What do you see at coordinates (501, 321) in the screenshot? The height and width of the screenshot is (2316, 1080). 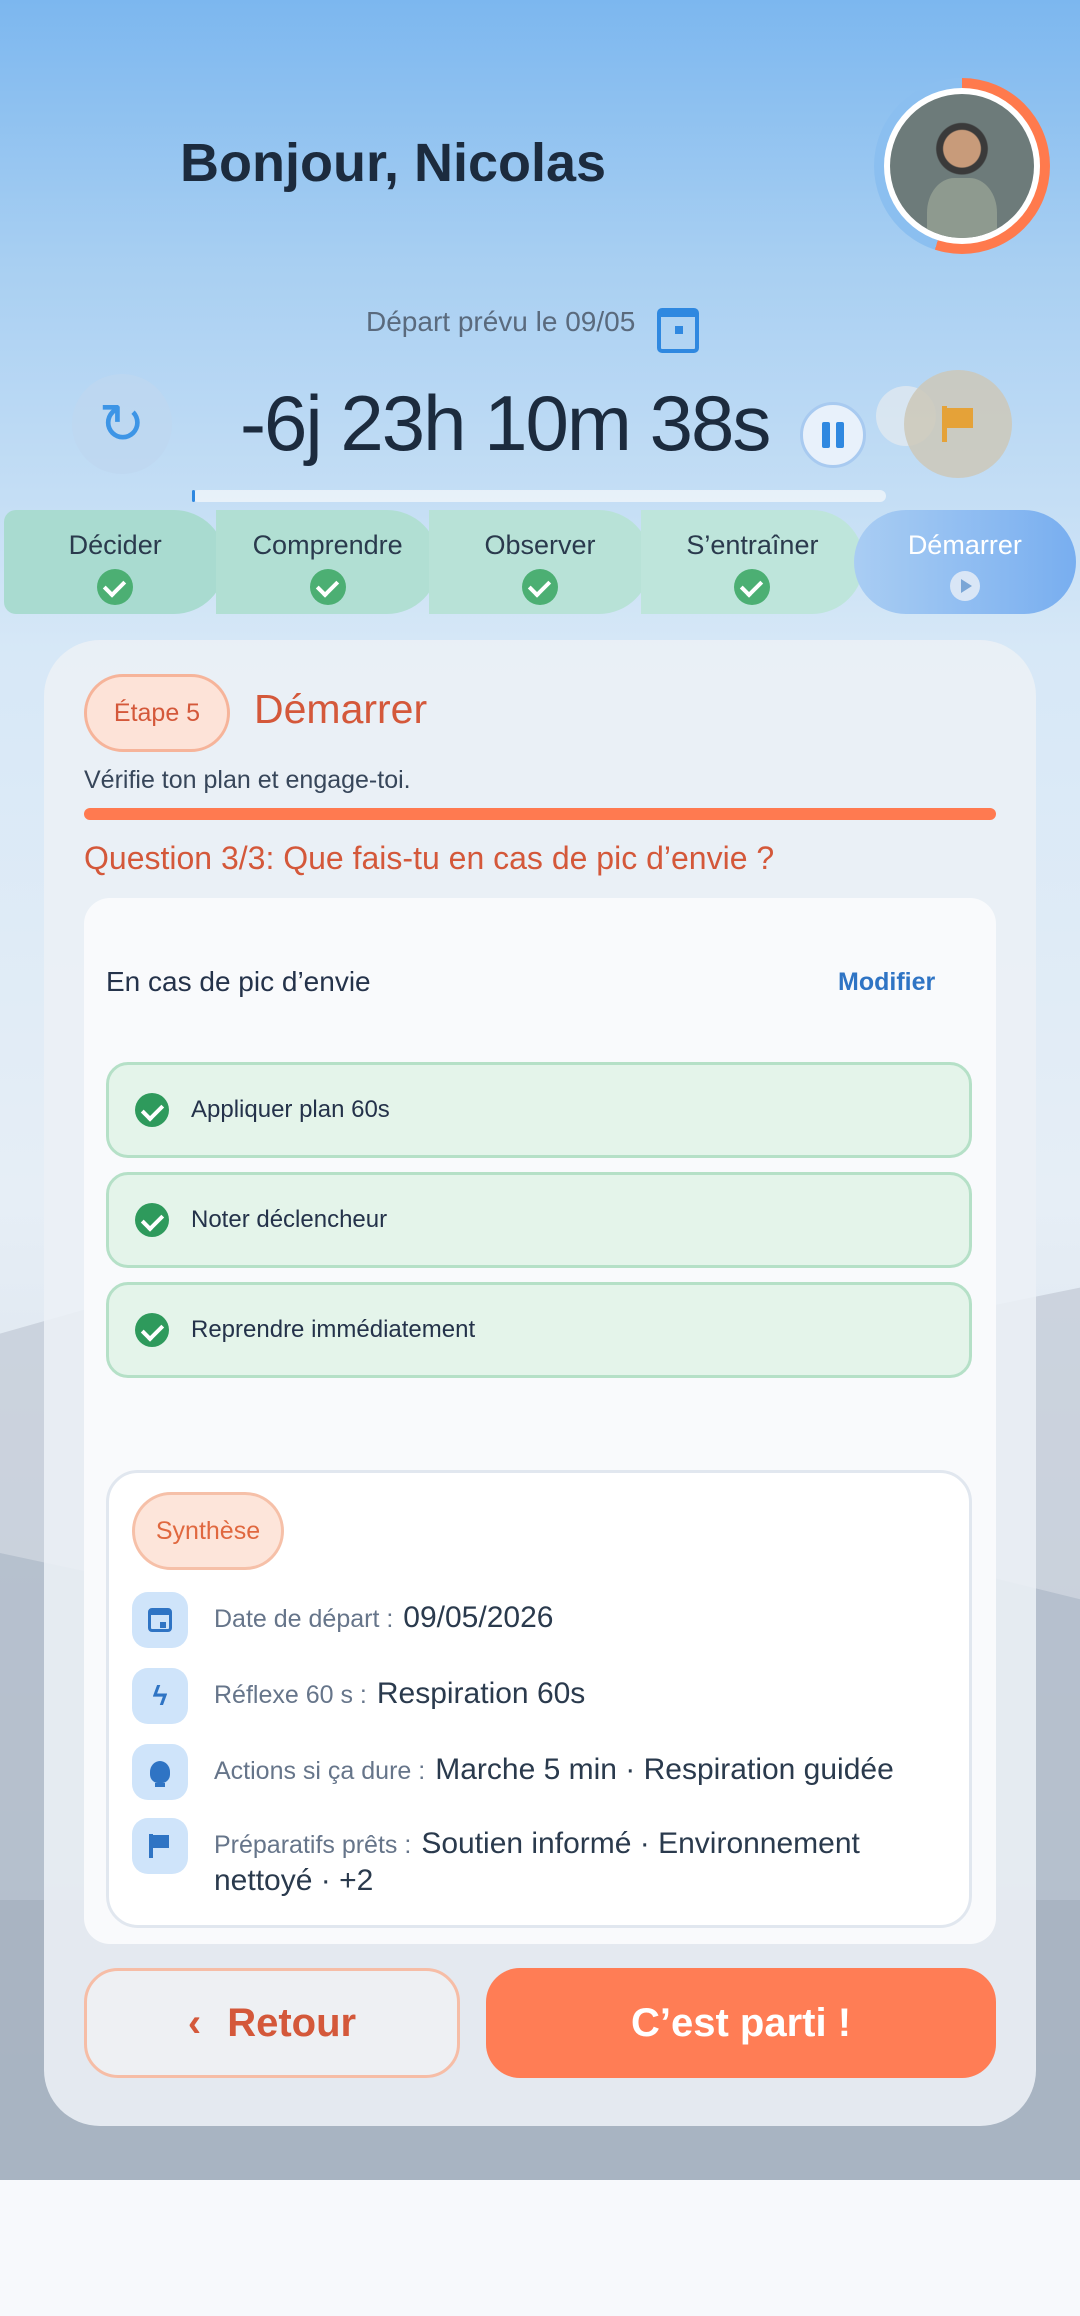 I see `departure-label: Départ prévu le 09/05` at bounding box center [501, 321].